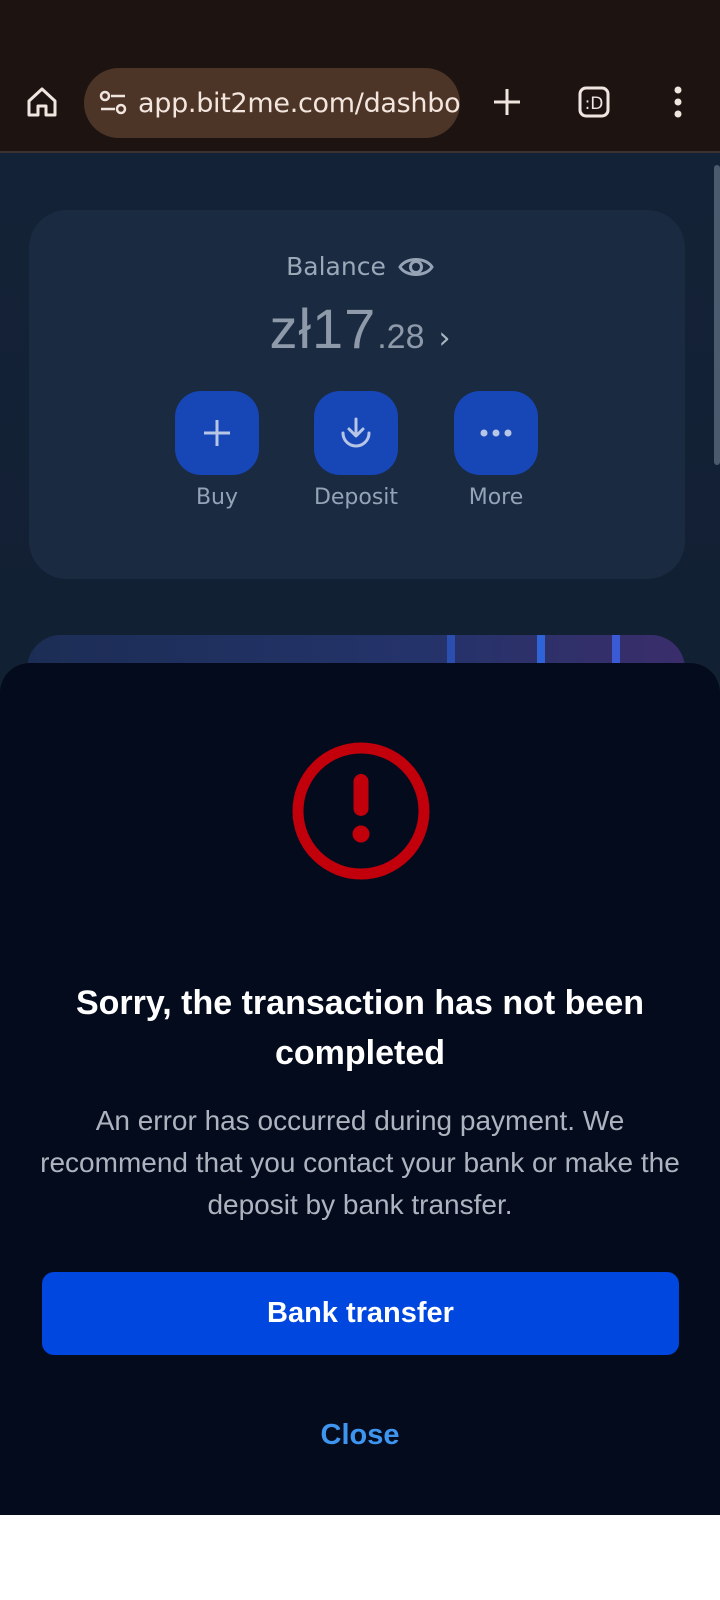 This screenshot has height=1600, width=720. I want to click on balance-header: Balance, so click(360, 266).